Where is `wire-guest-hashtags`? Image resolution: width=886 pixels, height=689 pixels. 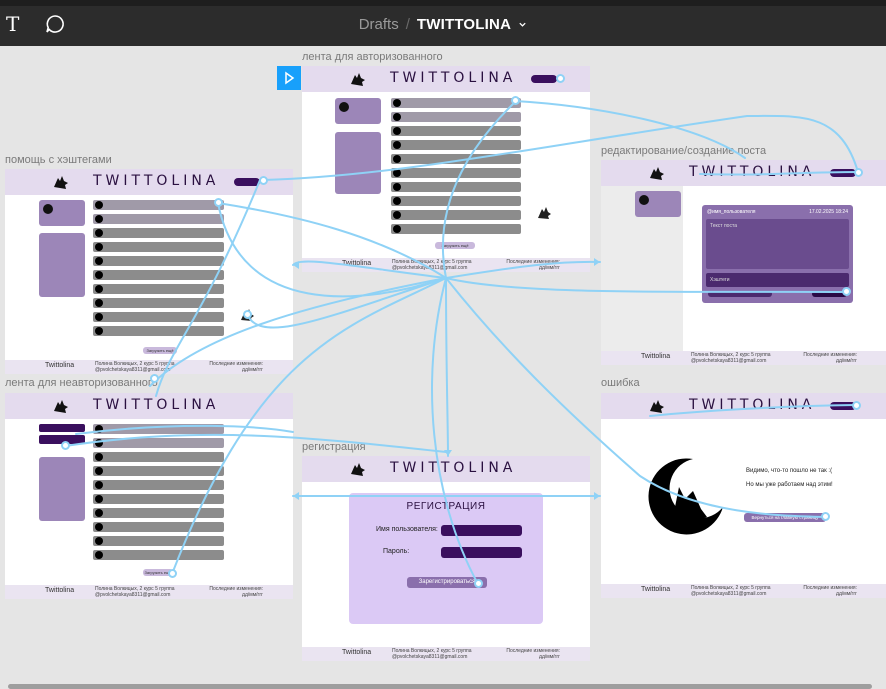 wire-guest-hashtags is located at coordinates (208, 288).